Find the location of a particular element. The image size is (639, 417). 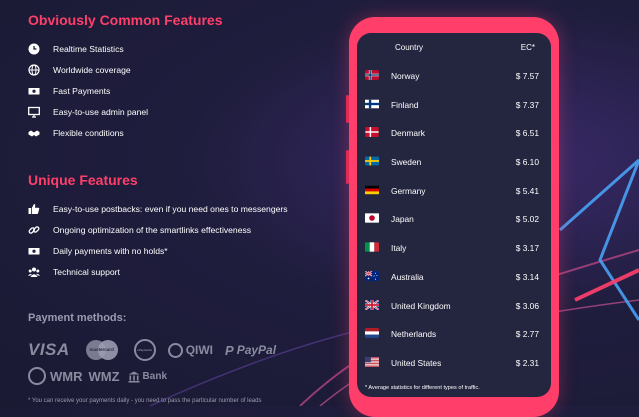

payment-methods-row: VISA mastercard ePayments QIWI P PayPal is located at coordinates (152, 350).